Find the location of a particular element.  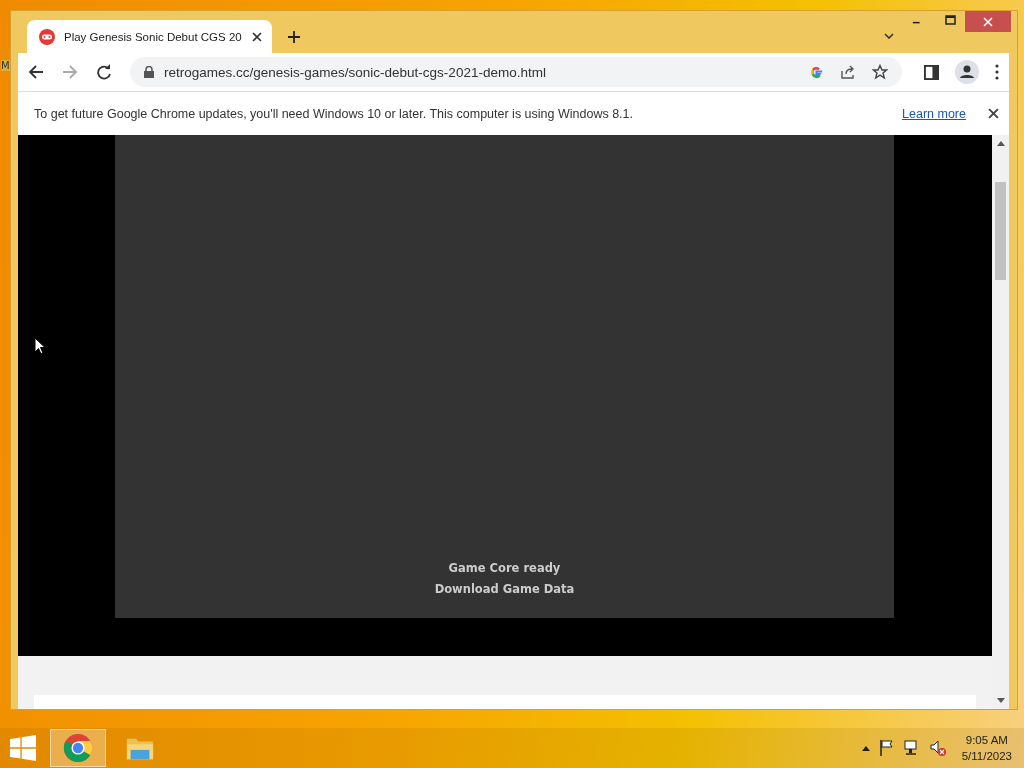

clock: 9:05 AM 5/11/2023 is located at coordinates (986, 748).